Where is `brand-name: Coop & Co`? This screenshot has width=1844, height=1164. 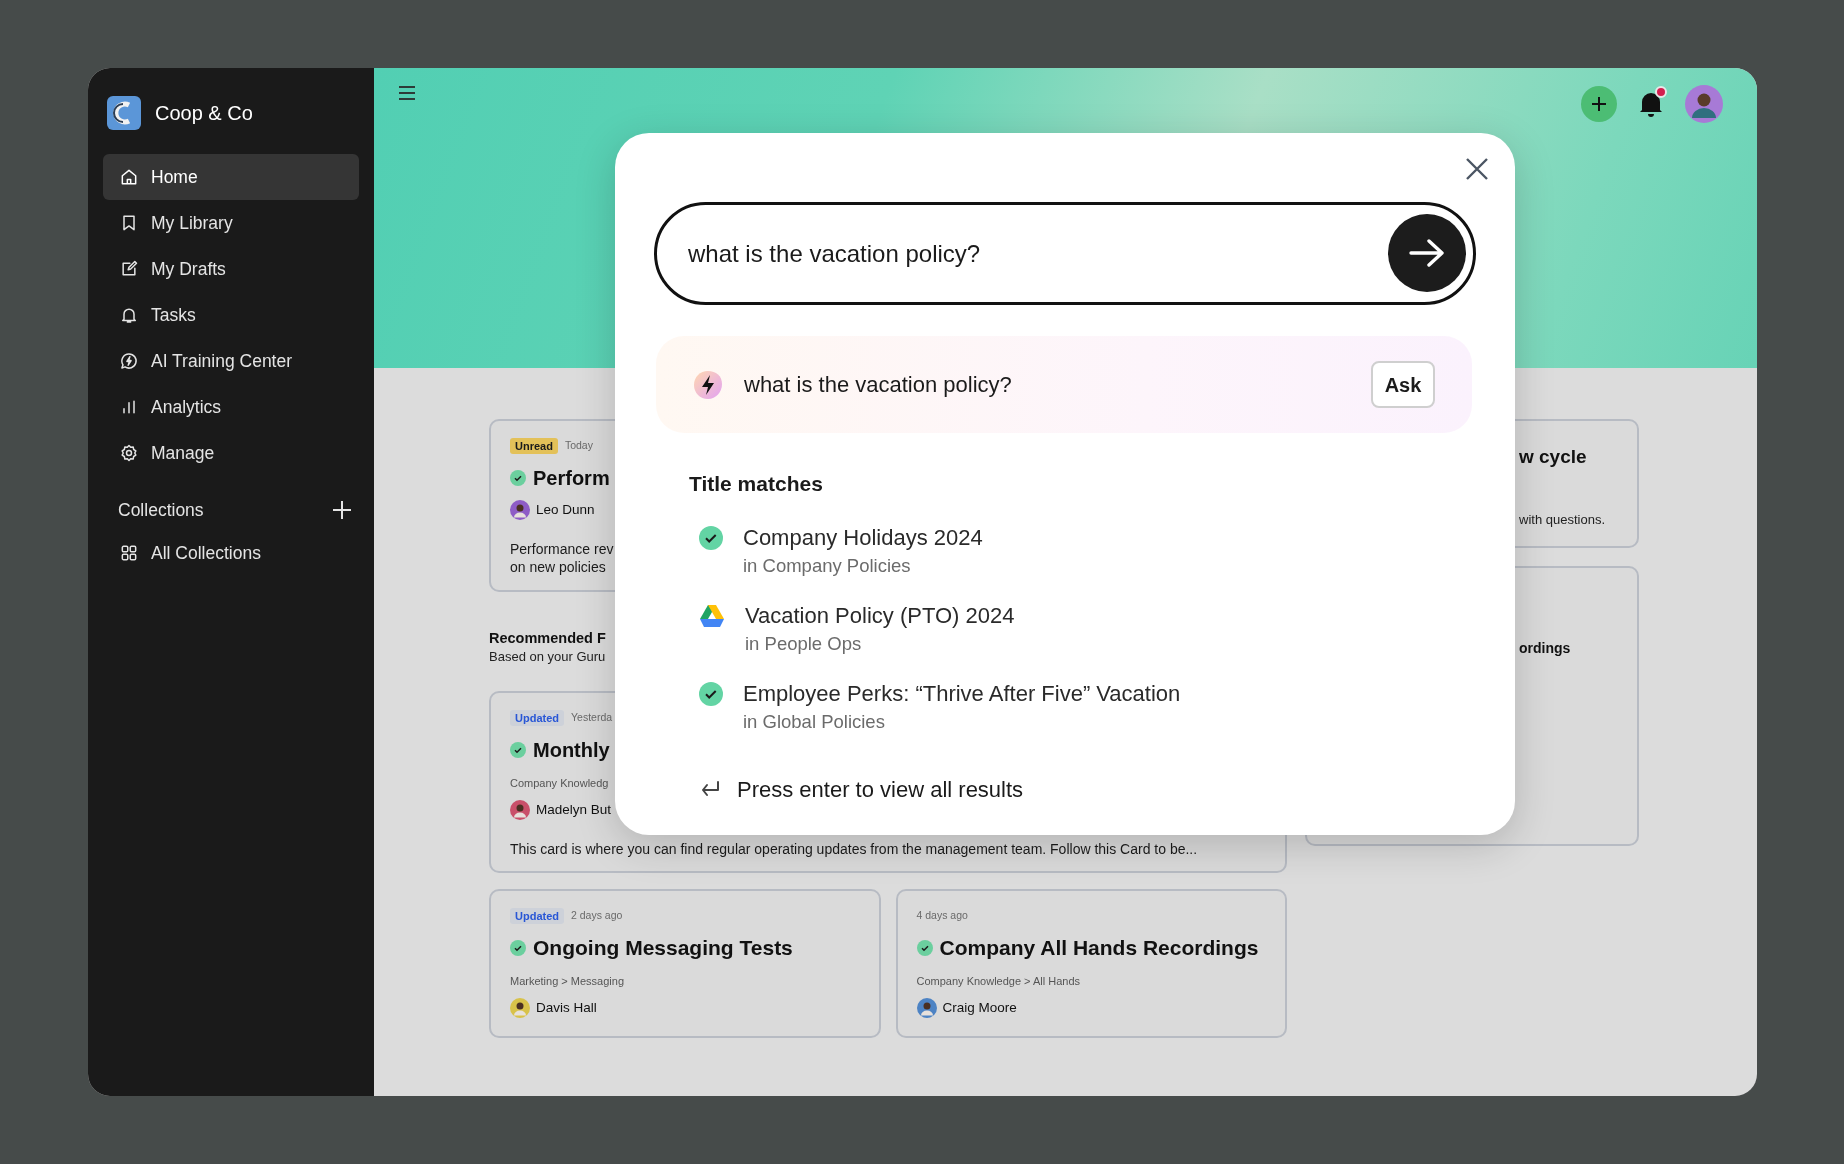
brand-name: Coop & Co is located at coordinates (204, 113).